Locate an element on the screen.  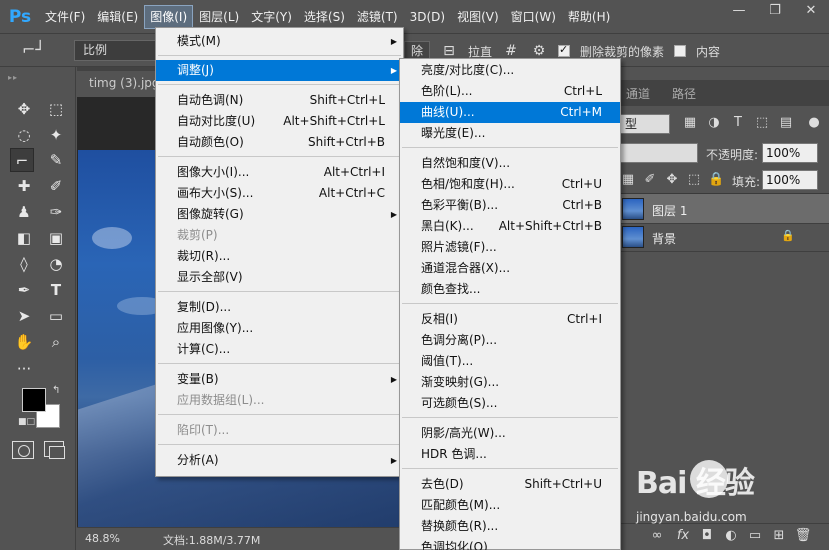
menu-window: 窗口(W) is located at coordinates (533, 17).